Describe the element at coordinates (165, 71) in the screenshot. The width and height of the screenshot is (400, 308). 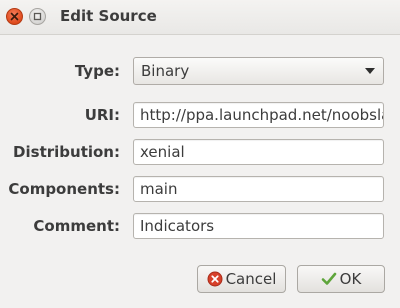
I see `type-selected-value: Binary` at that location.